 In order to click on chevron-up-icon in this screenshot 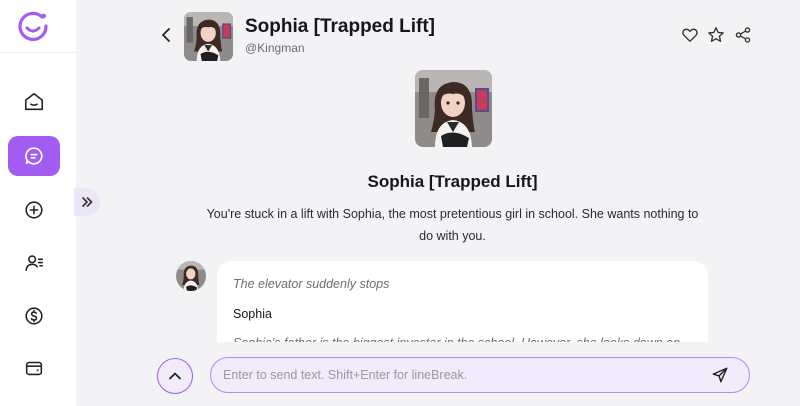, I will do `click(175, 376)`.